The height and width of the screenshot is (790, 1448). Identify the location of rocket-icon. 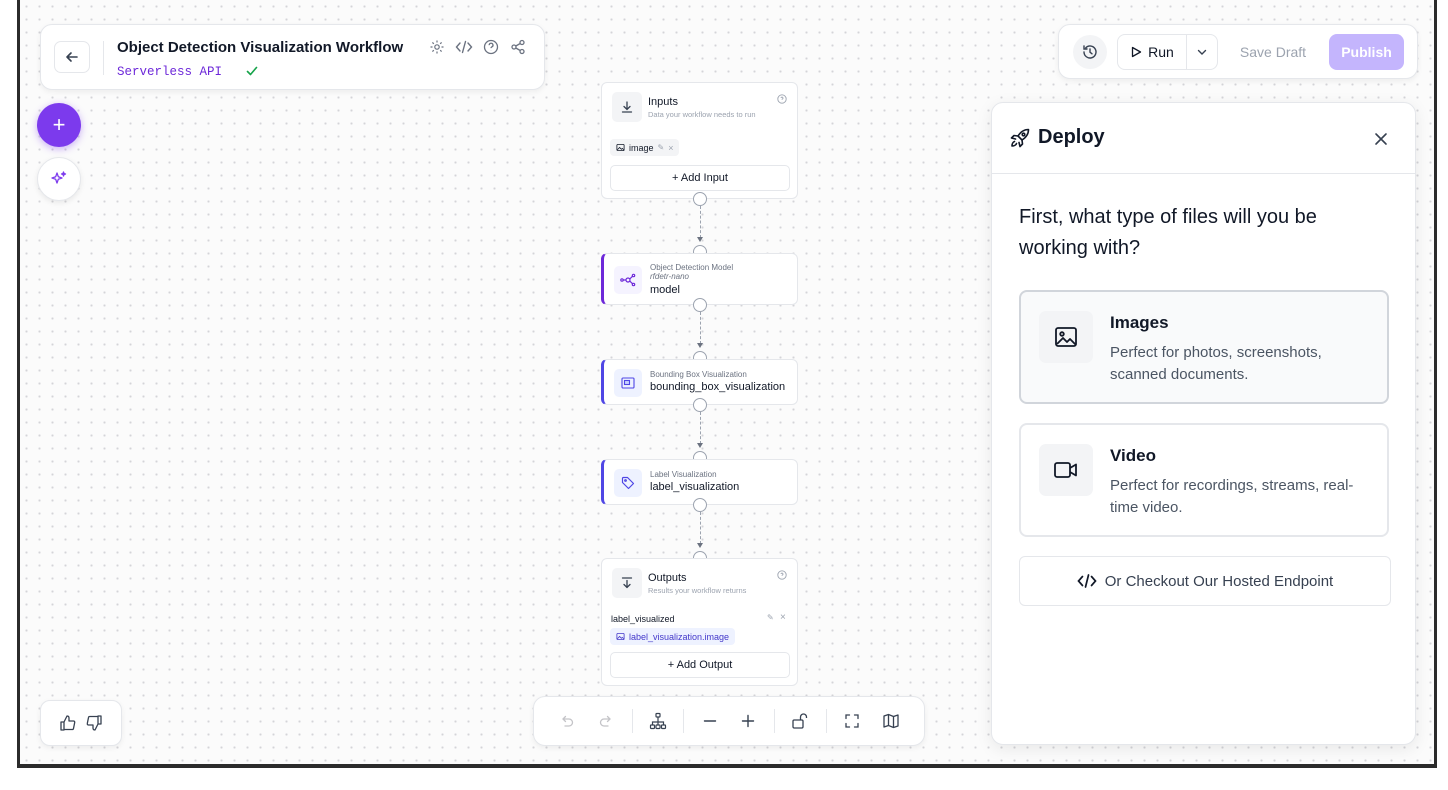
(1020, 138).